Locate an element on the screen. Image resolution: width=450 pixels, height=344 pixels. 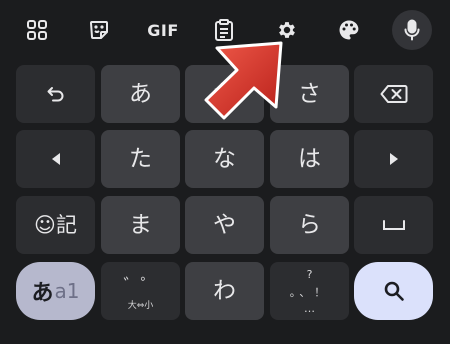
cursor-right-key is located at coordinates (393, 159).